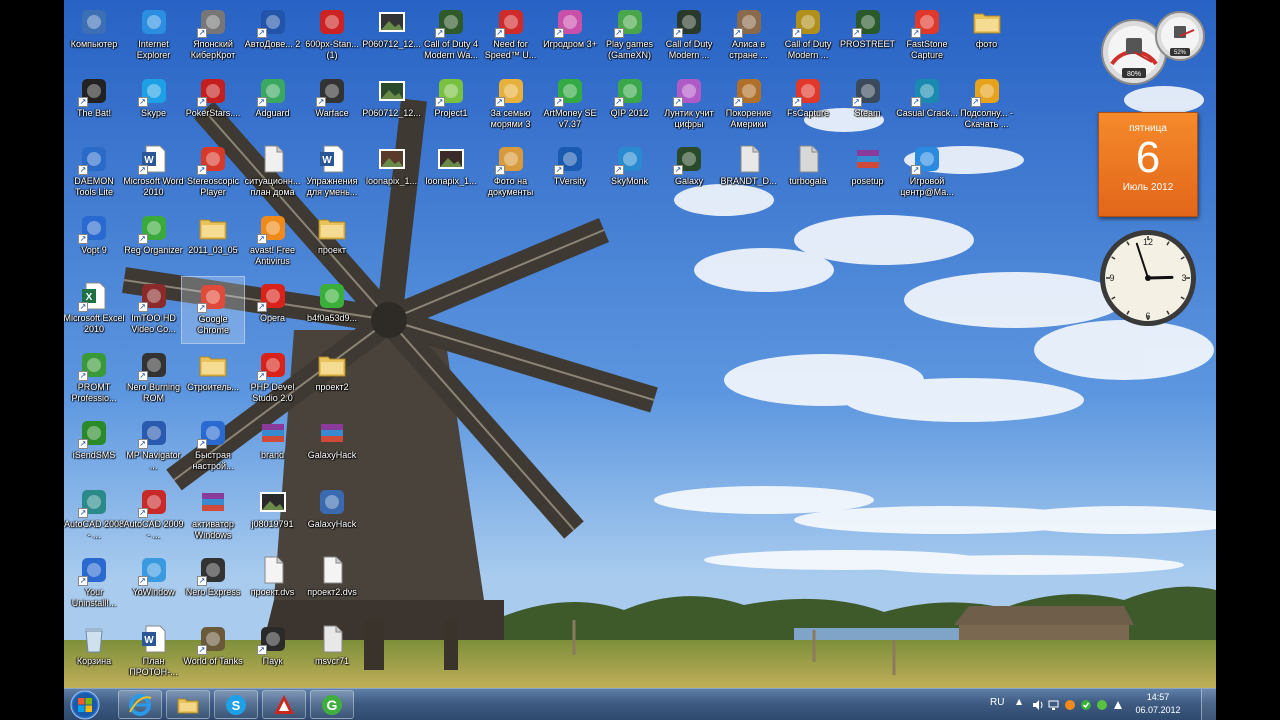 This screenshot has width=1280, height=720. I want to click on language-indicator: RU, so click(997, 702).